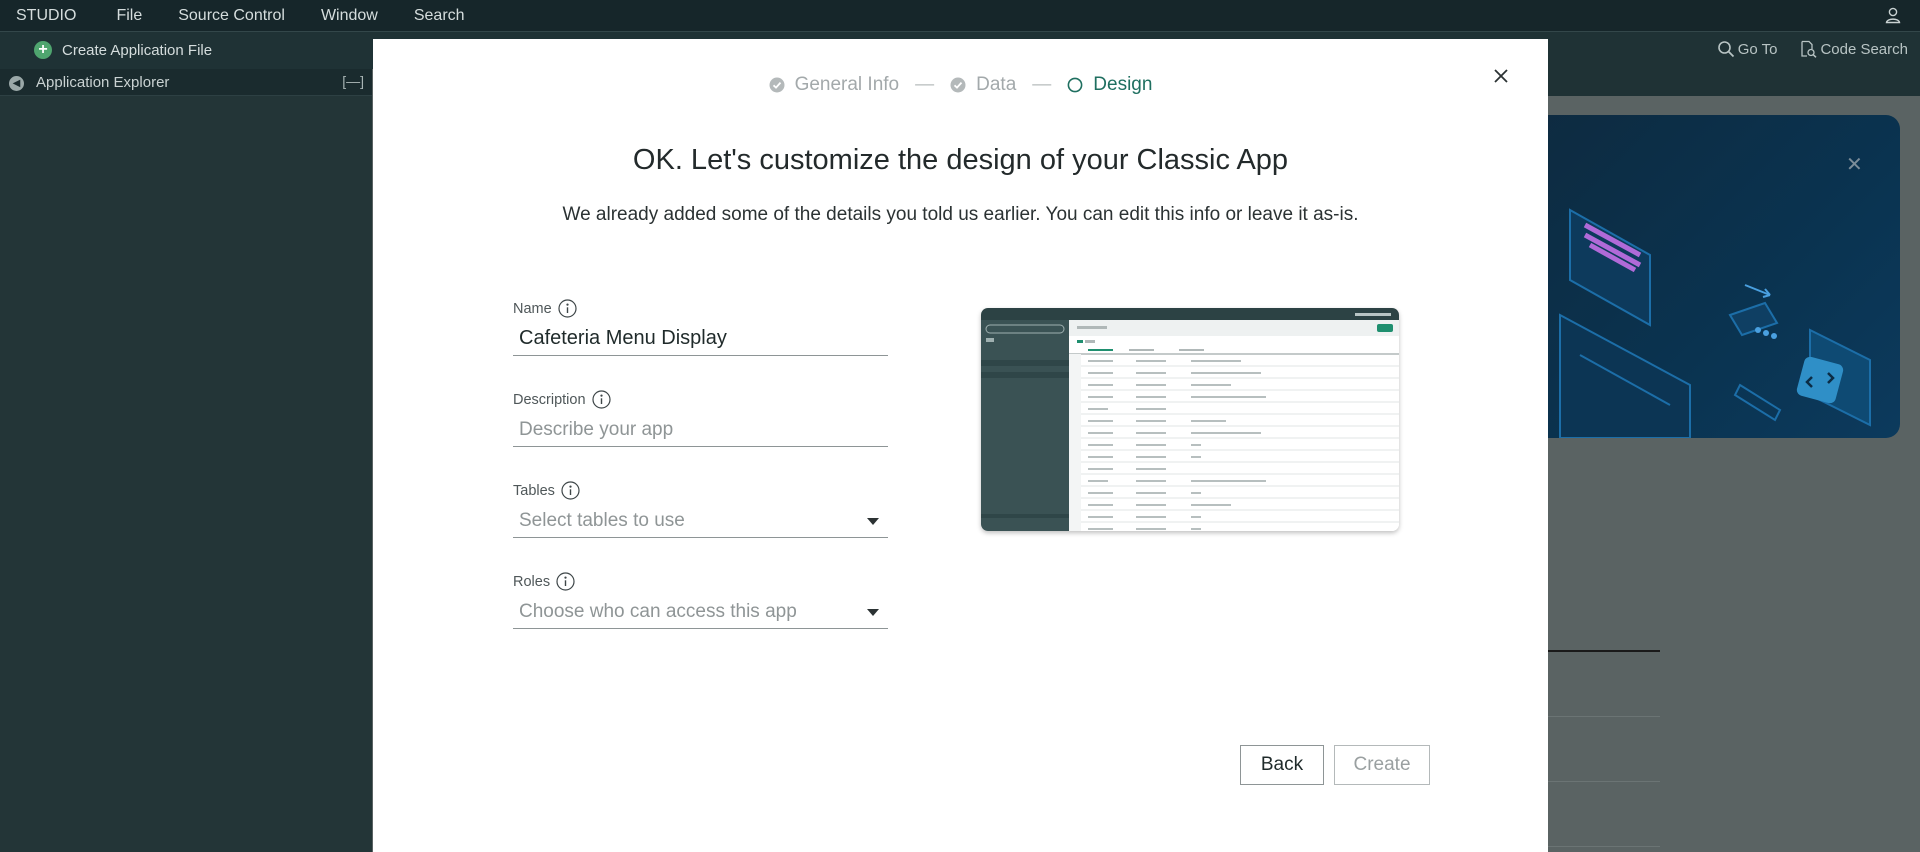  I want to click on create-application-file-button: + Create Application File, so click(123, 50).